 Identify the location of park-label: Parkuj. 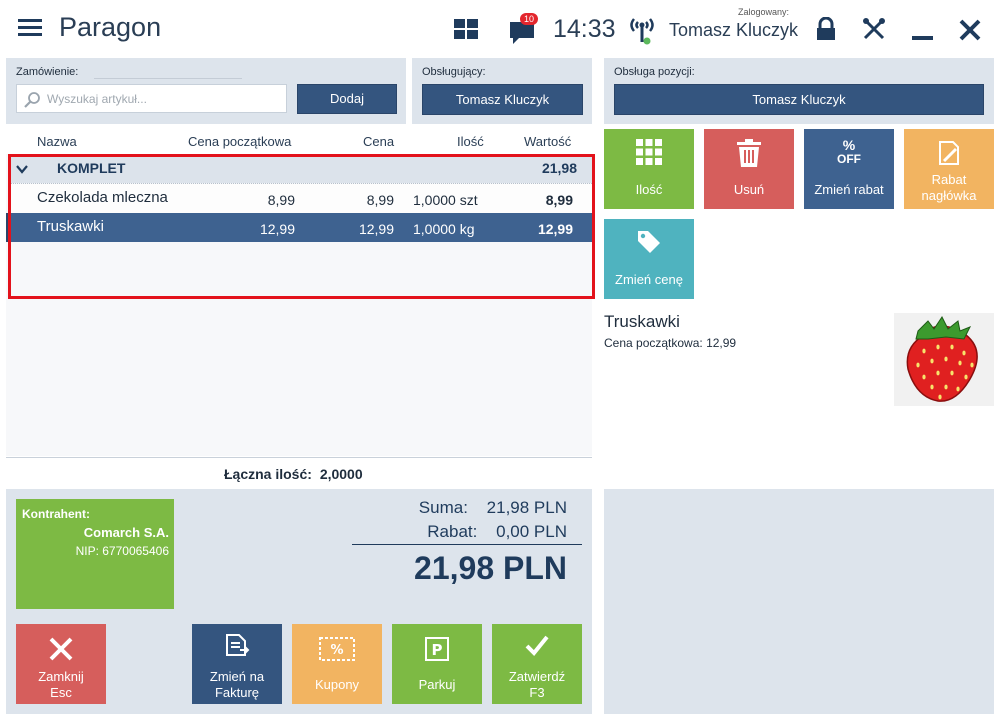
(437, 684).